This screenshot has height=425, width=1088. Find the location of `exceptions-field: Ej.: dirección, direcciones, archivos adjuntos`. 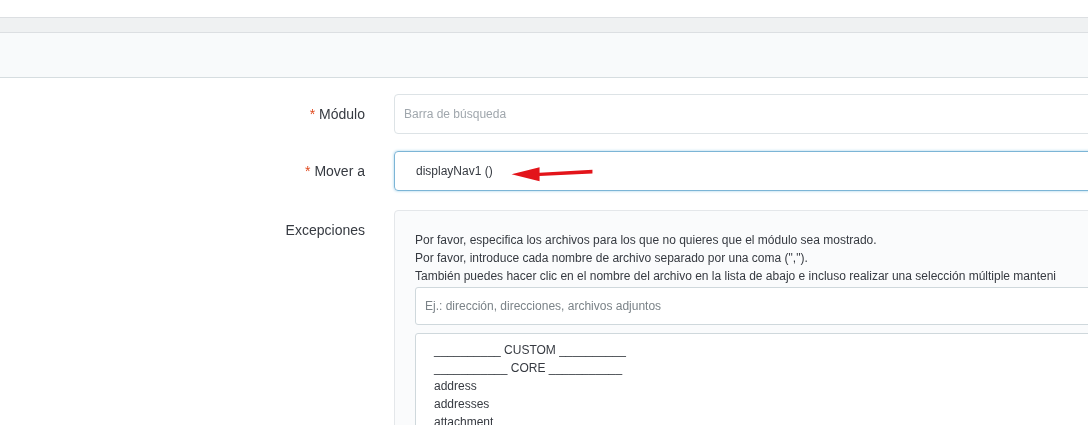

exceptions-field: Ej.: dirección, direcciones, archivos adjuntos is located at coordinates (751, 306).